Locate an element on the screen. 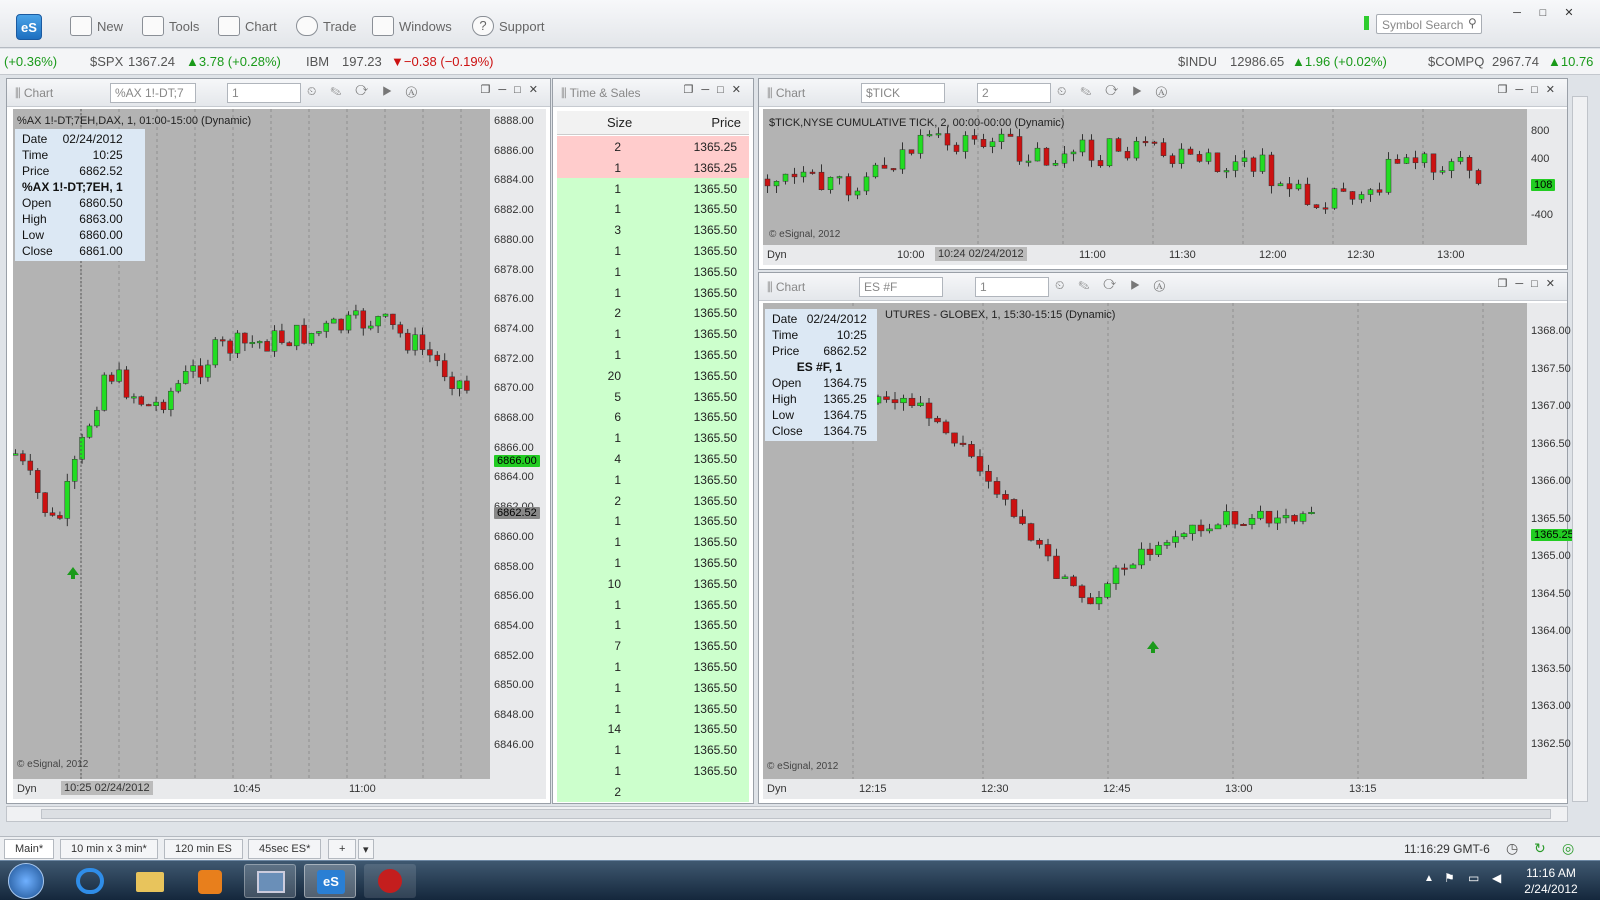  esignal-logo: eS is located at coordinates (29, 27).